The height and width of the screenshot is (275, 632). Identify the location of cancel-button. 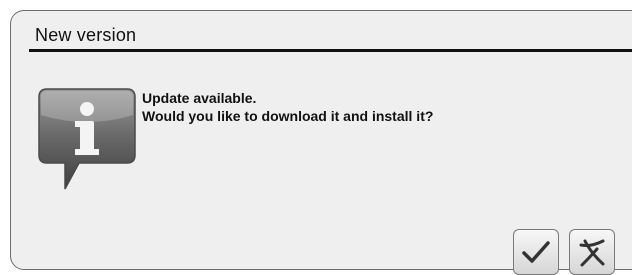
(592, 252).